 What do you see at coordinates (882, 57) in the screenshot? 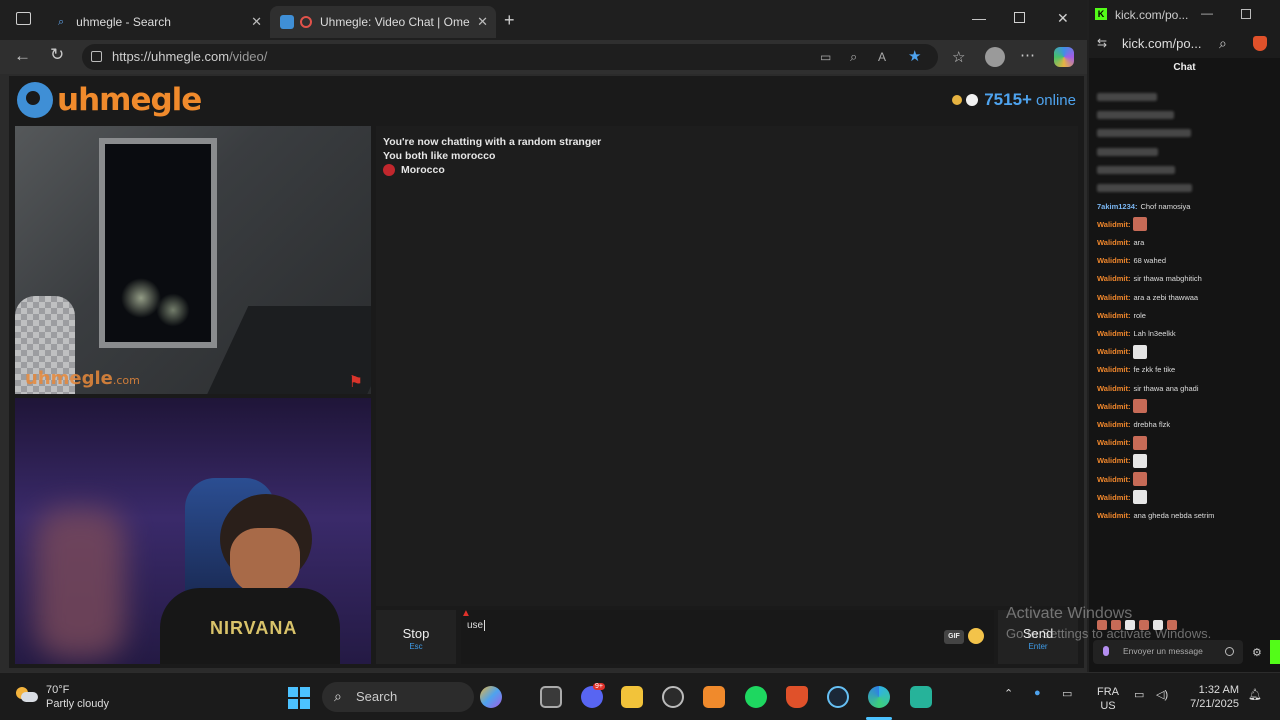
I see `read-aloud-icon: A` at bounding box center [882, 57].